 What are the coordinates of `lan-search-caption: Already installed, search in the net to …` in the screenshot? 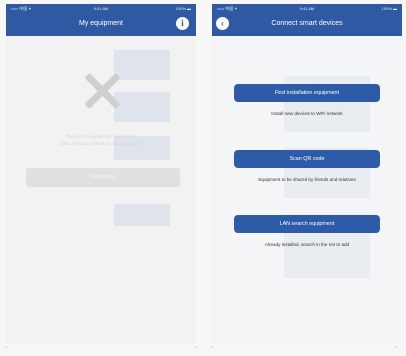 It's located at (307, 244).